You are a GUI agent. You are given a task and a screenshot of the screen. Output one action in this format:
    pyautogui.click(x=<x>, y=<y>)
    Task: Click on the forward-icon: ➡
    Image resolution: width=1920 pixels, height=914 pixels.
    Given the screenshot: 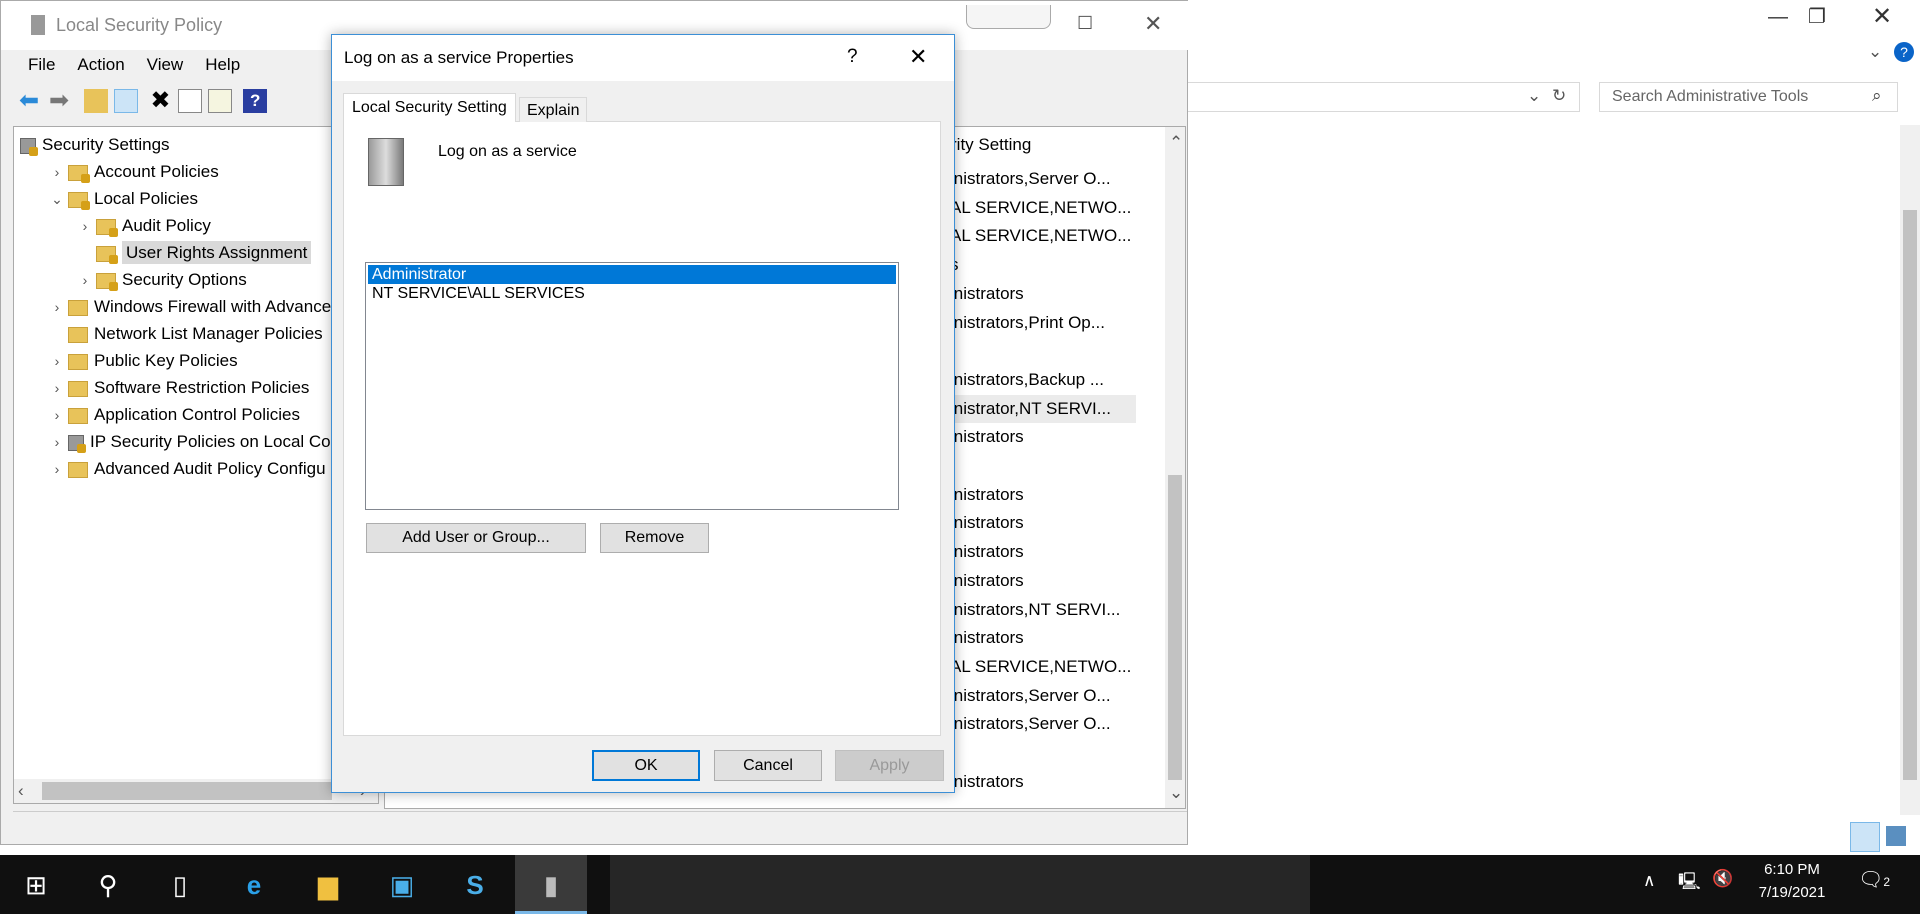 What is the action you would take?
    pyautogui.click(x=61, y=101)
    